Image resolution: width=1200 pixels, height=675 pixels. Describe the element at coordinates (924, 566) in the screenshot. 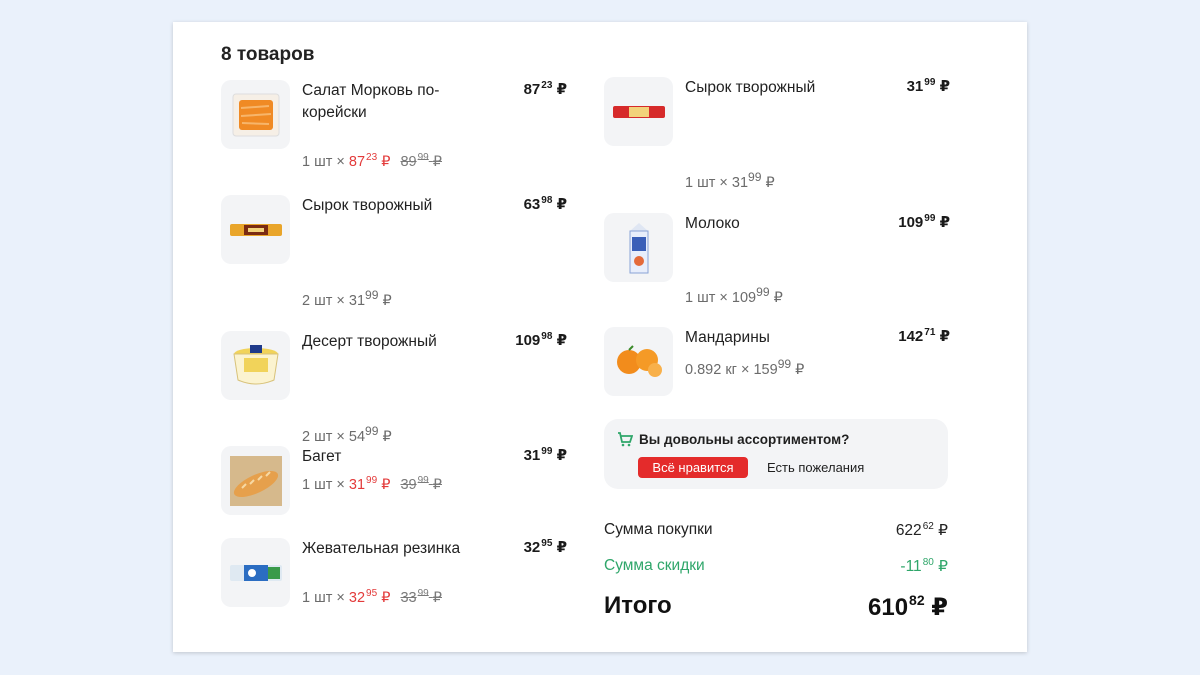

I see `discount-sum-value: -1180 ₽` at that location.